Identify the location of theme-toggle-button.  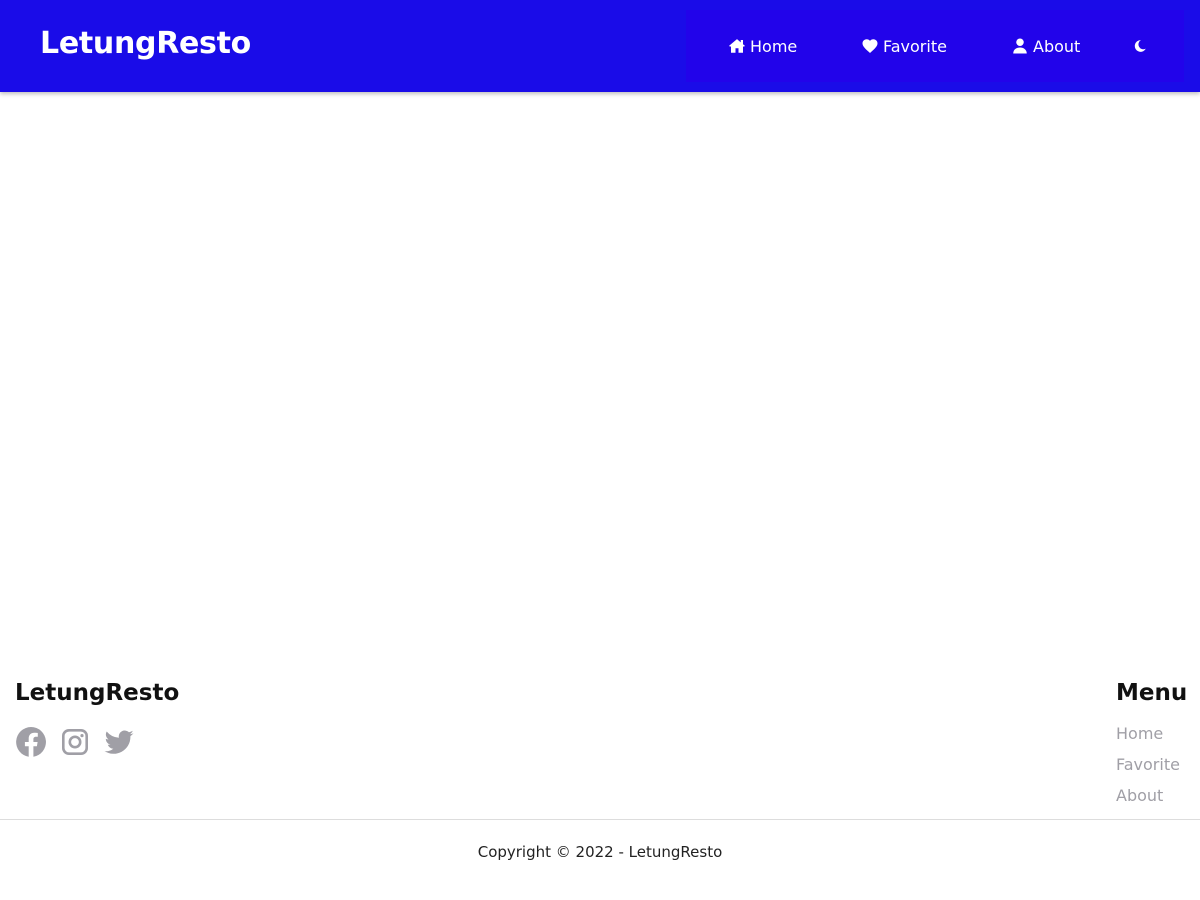
(1140, 46).